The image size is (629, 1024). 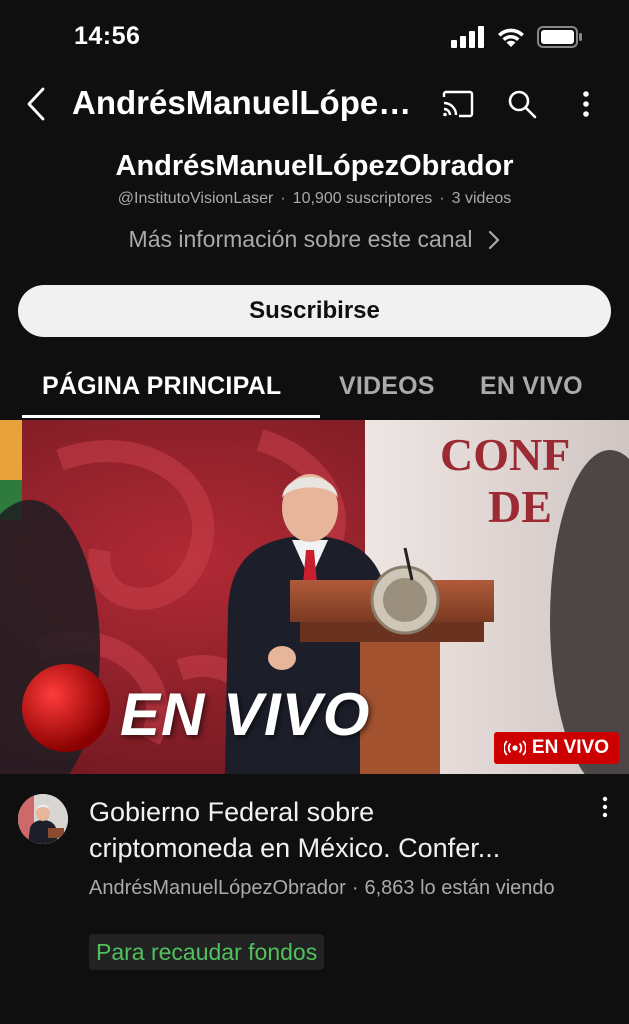 I want to click on status-bar: 14:56, so click(x=314, y=38).